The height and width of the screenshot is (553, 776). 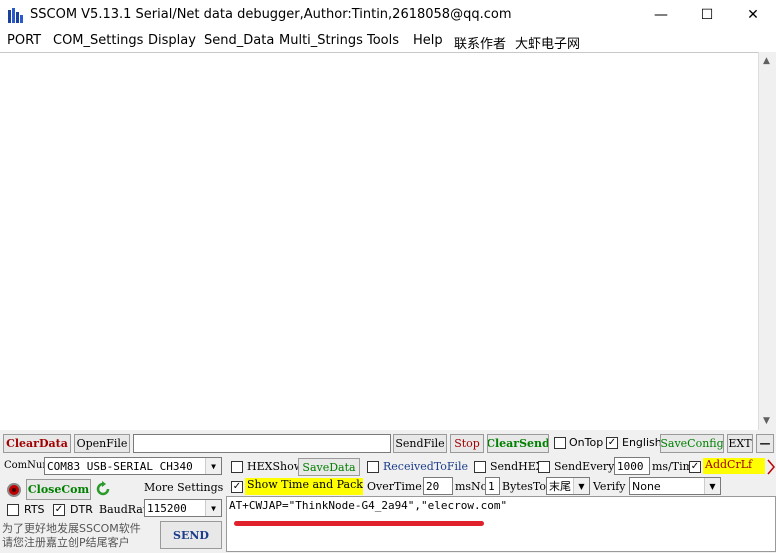 I want to click on save-config-button: SaveConfig, so click(x=692, y=443).